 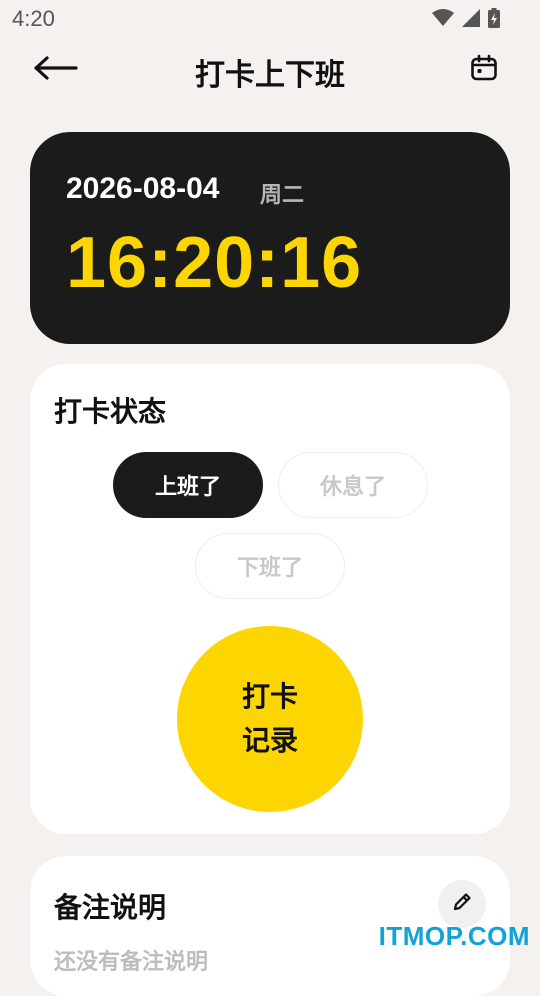 What do you see at coordinates (471, 20) in the screenshot?
I see `signal-icon` at bounding box center [471, 20].